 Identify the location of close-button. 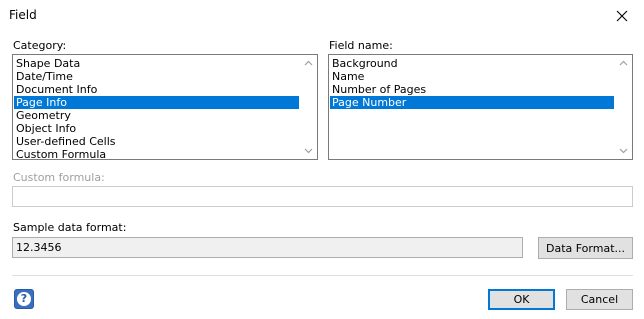
(622, 15).